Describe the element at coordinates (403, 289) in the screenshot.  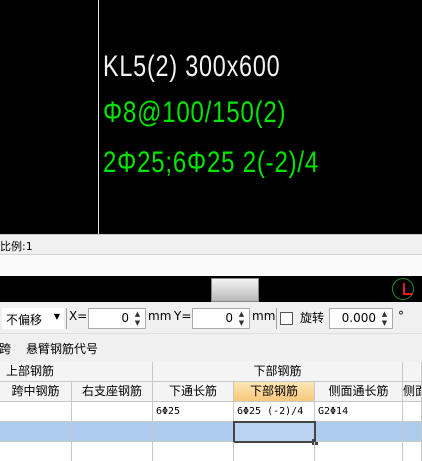
I see `axis-icon` at that location.